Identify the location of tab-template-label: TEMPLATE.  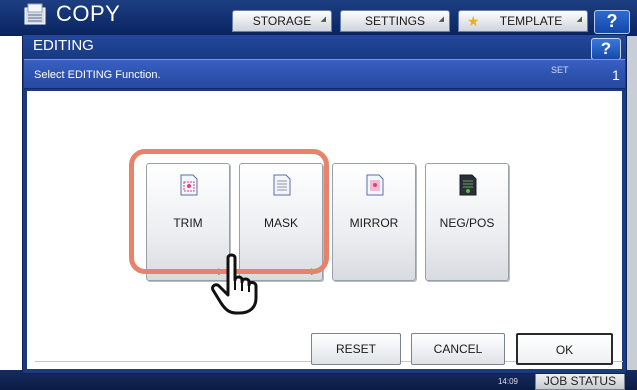
(531, 21).